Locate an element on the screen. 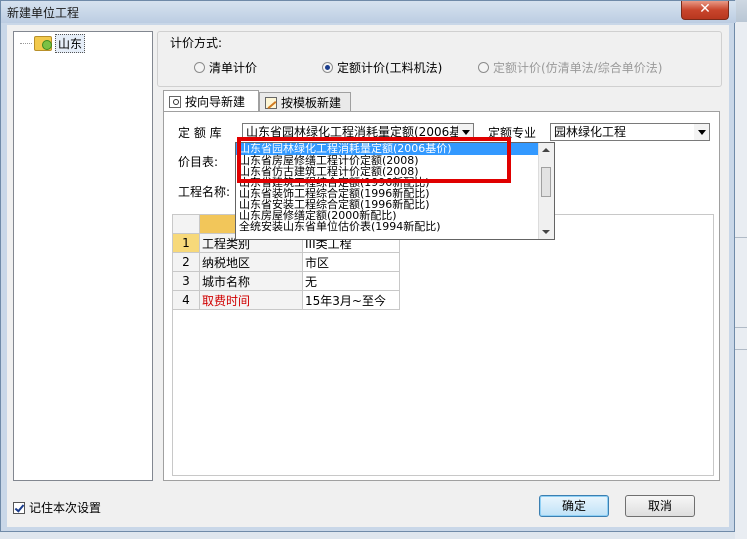 This screenshot has width=747, height=539. price-table-label: 价目表: is located at coordinates (198, 162).